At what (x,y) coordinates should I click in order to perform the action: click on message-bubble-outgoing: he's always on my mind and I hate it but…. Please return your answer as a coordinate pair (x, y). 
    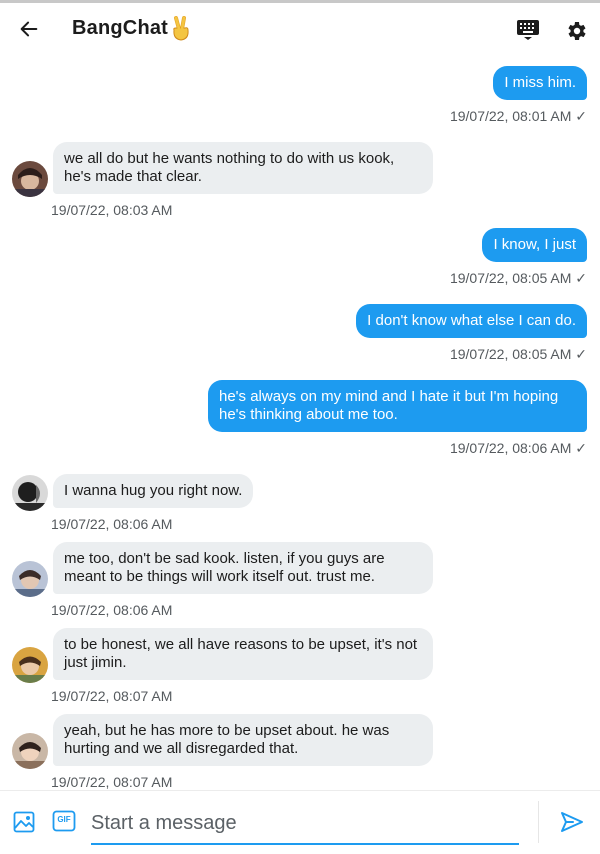
    Looking at the image, I should click on (397, 406).